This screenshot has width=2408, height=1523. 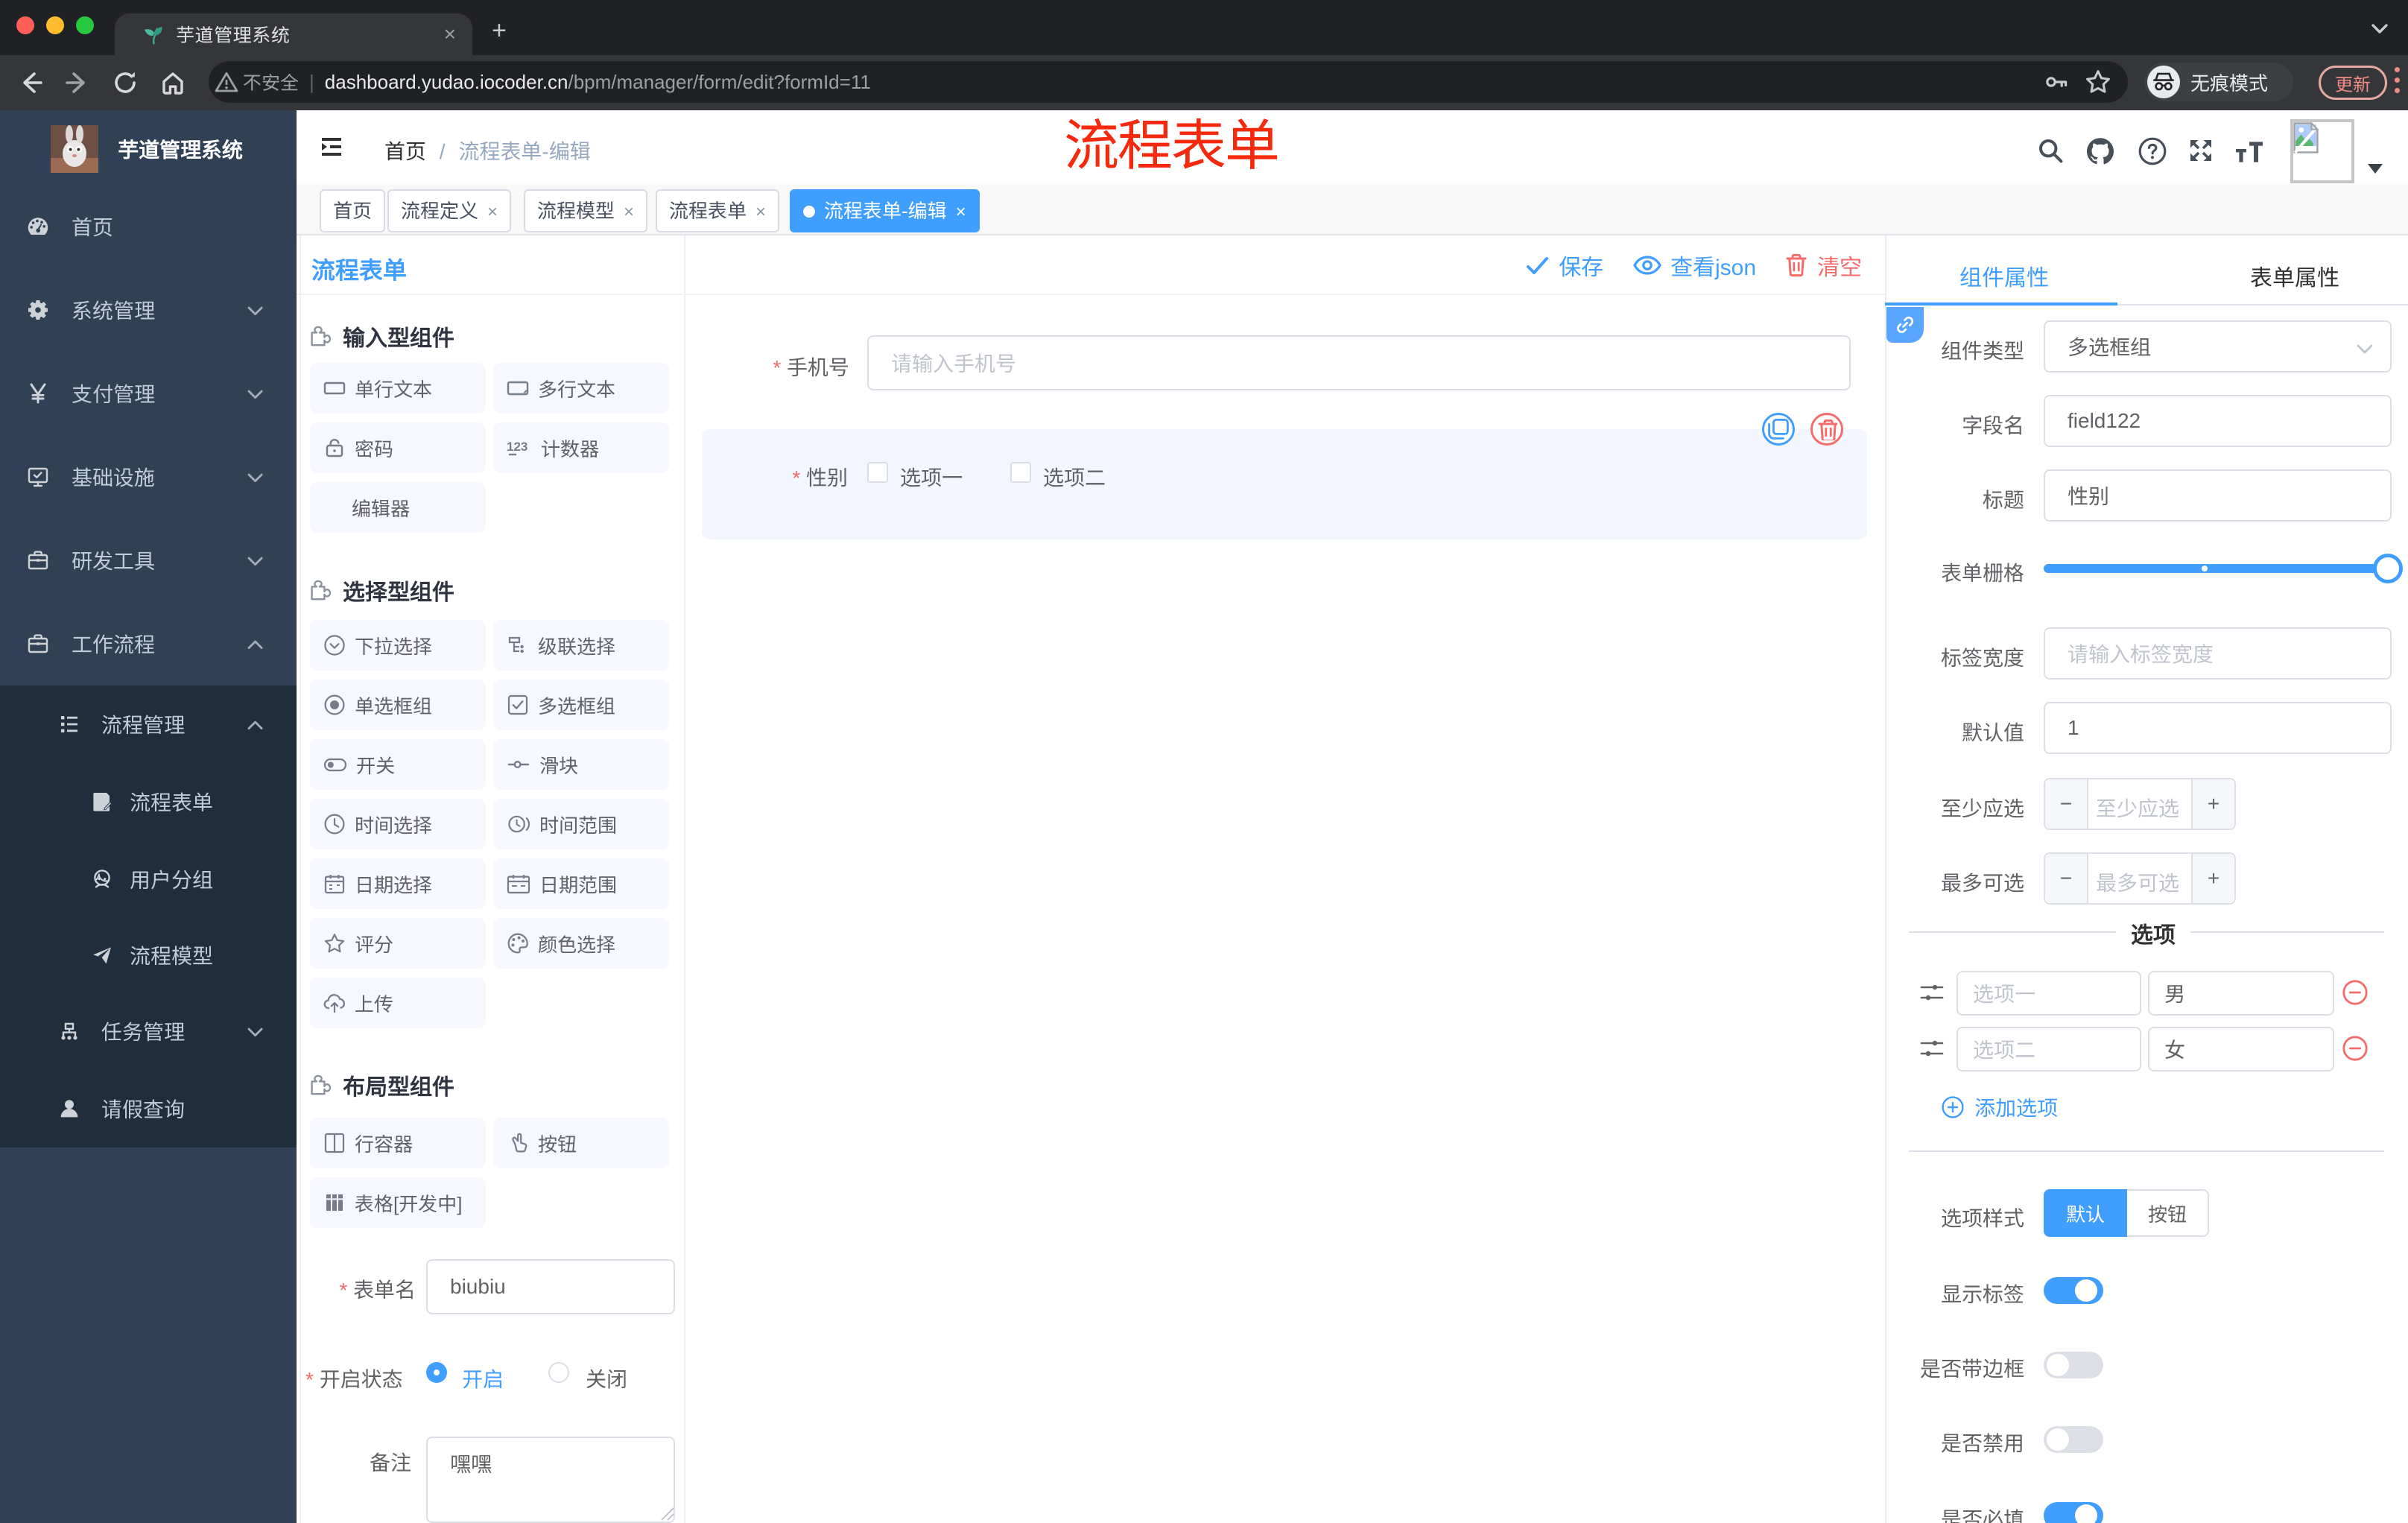 What do you see at coordinates (517, 447) in the screenshot?
I see `svg-text: 123` at bounding box center [517, 447].